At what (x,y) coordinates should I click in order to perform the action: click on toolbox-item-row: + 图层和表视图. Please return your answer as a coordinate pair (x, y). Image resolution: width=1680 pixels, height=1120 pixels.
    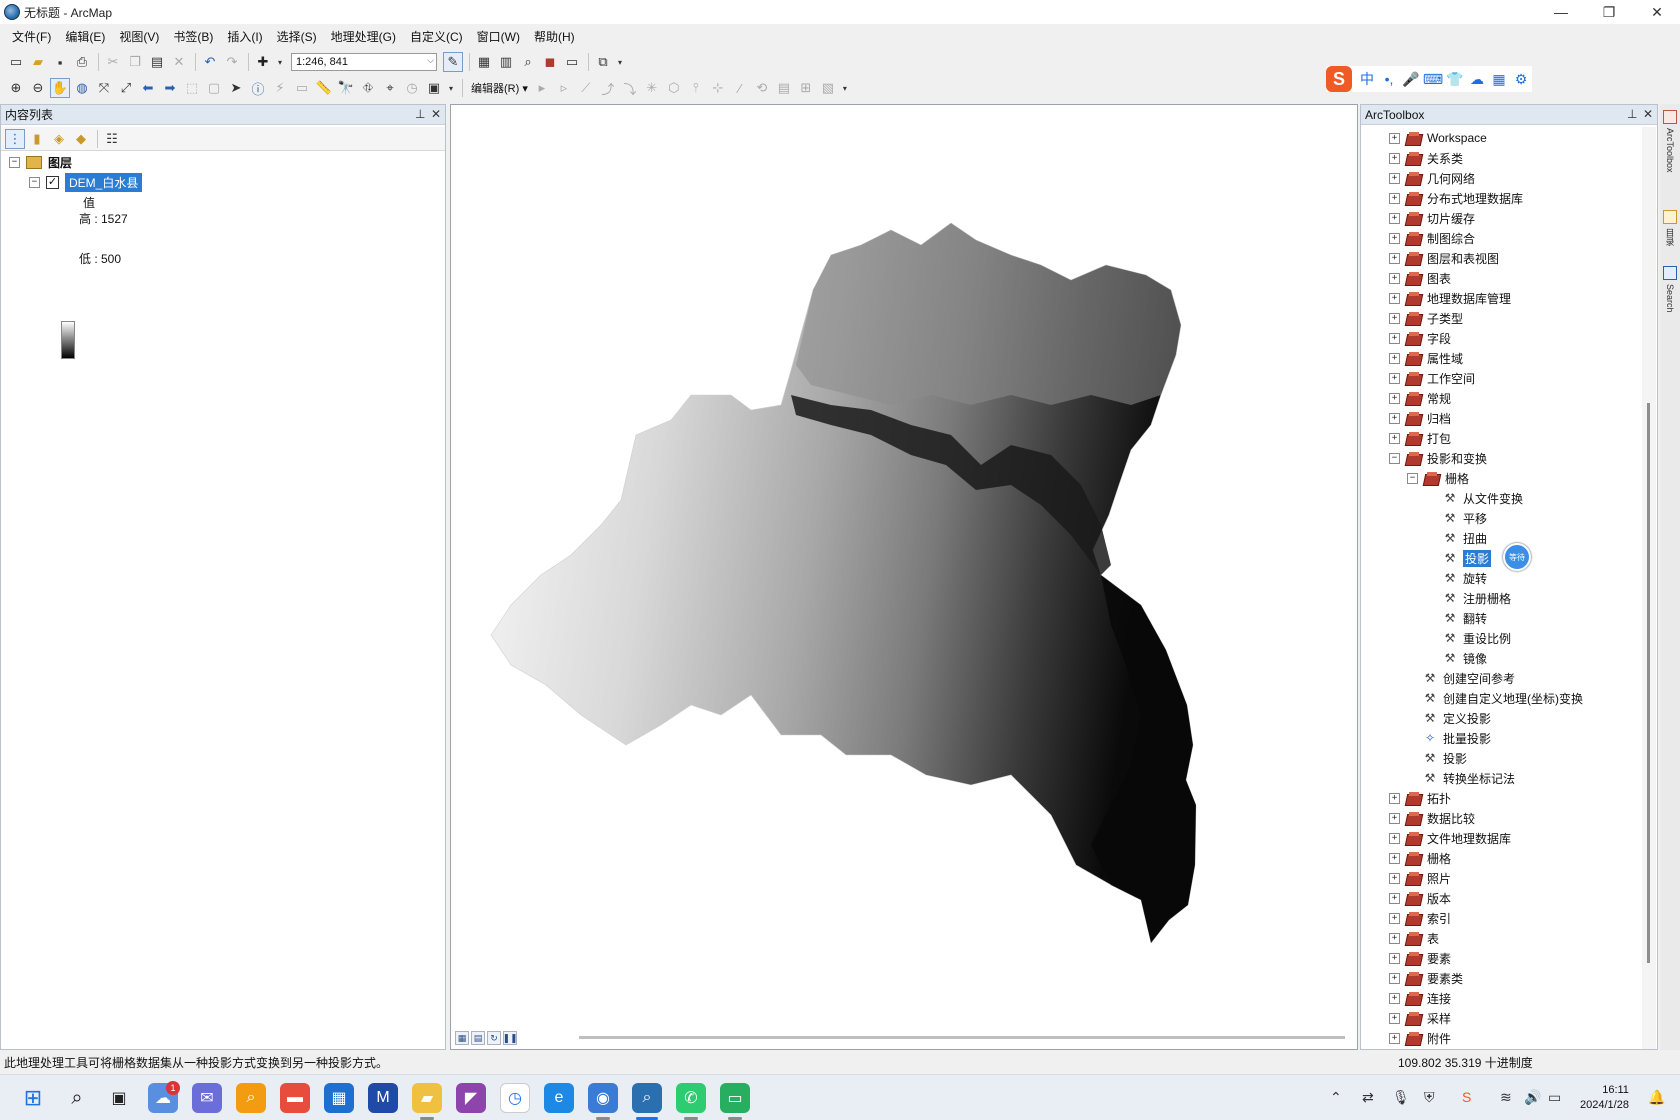
    Looking at the image, I should click on (1444, 258).